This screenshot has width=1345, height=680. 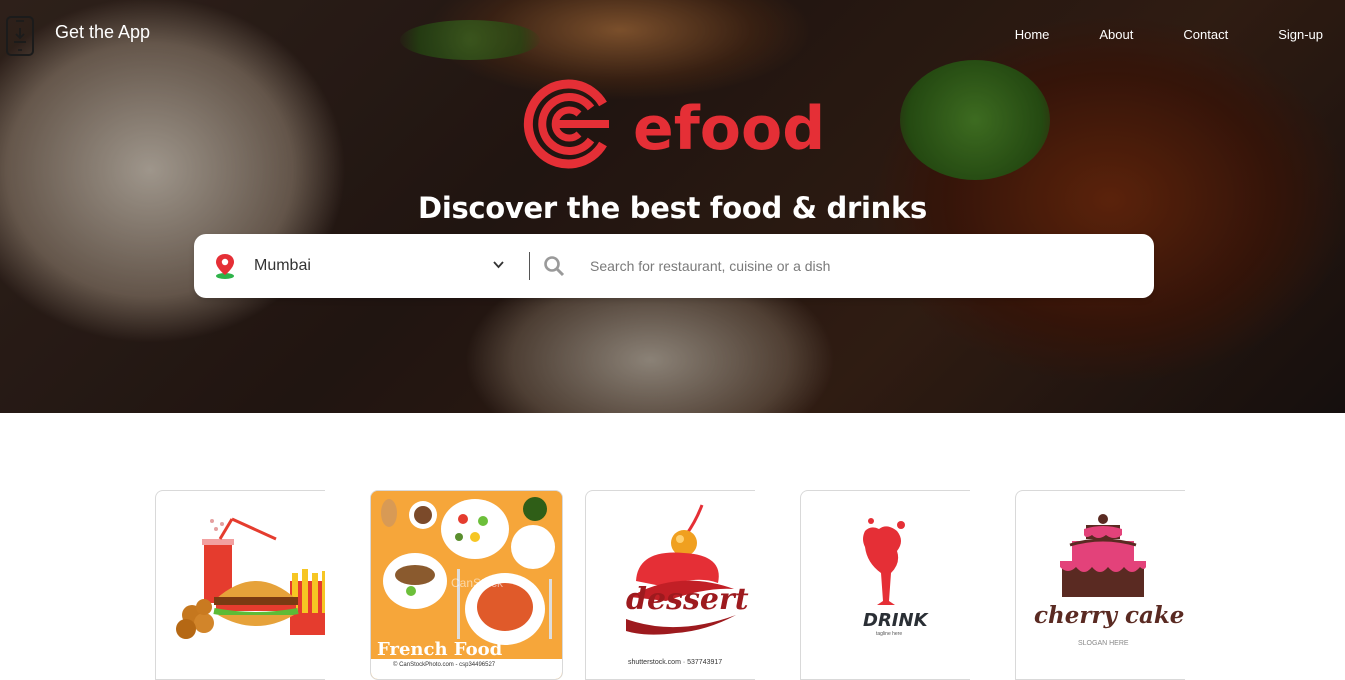 What do you see at coordinates (896, 620) in the screenshot?
I see `drink-caption: DRINK` at bounding box center [896, 620].